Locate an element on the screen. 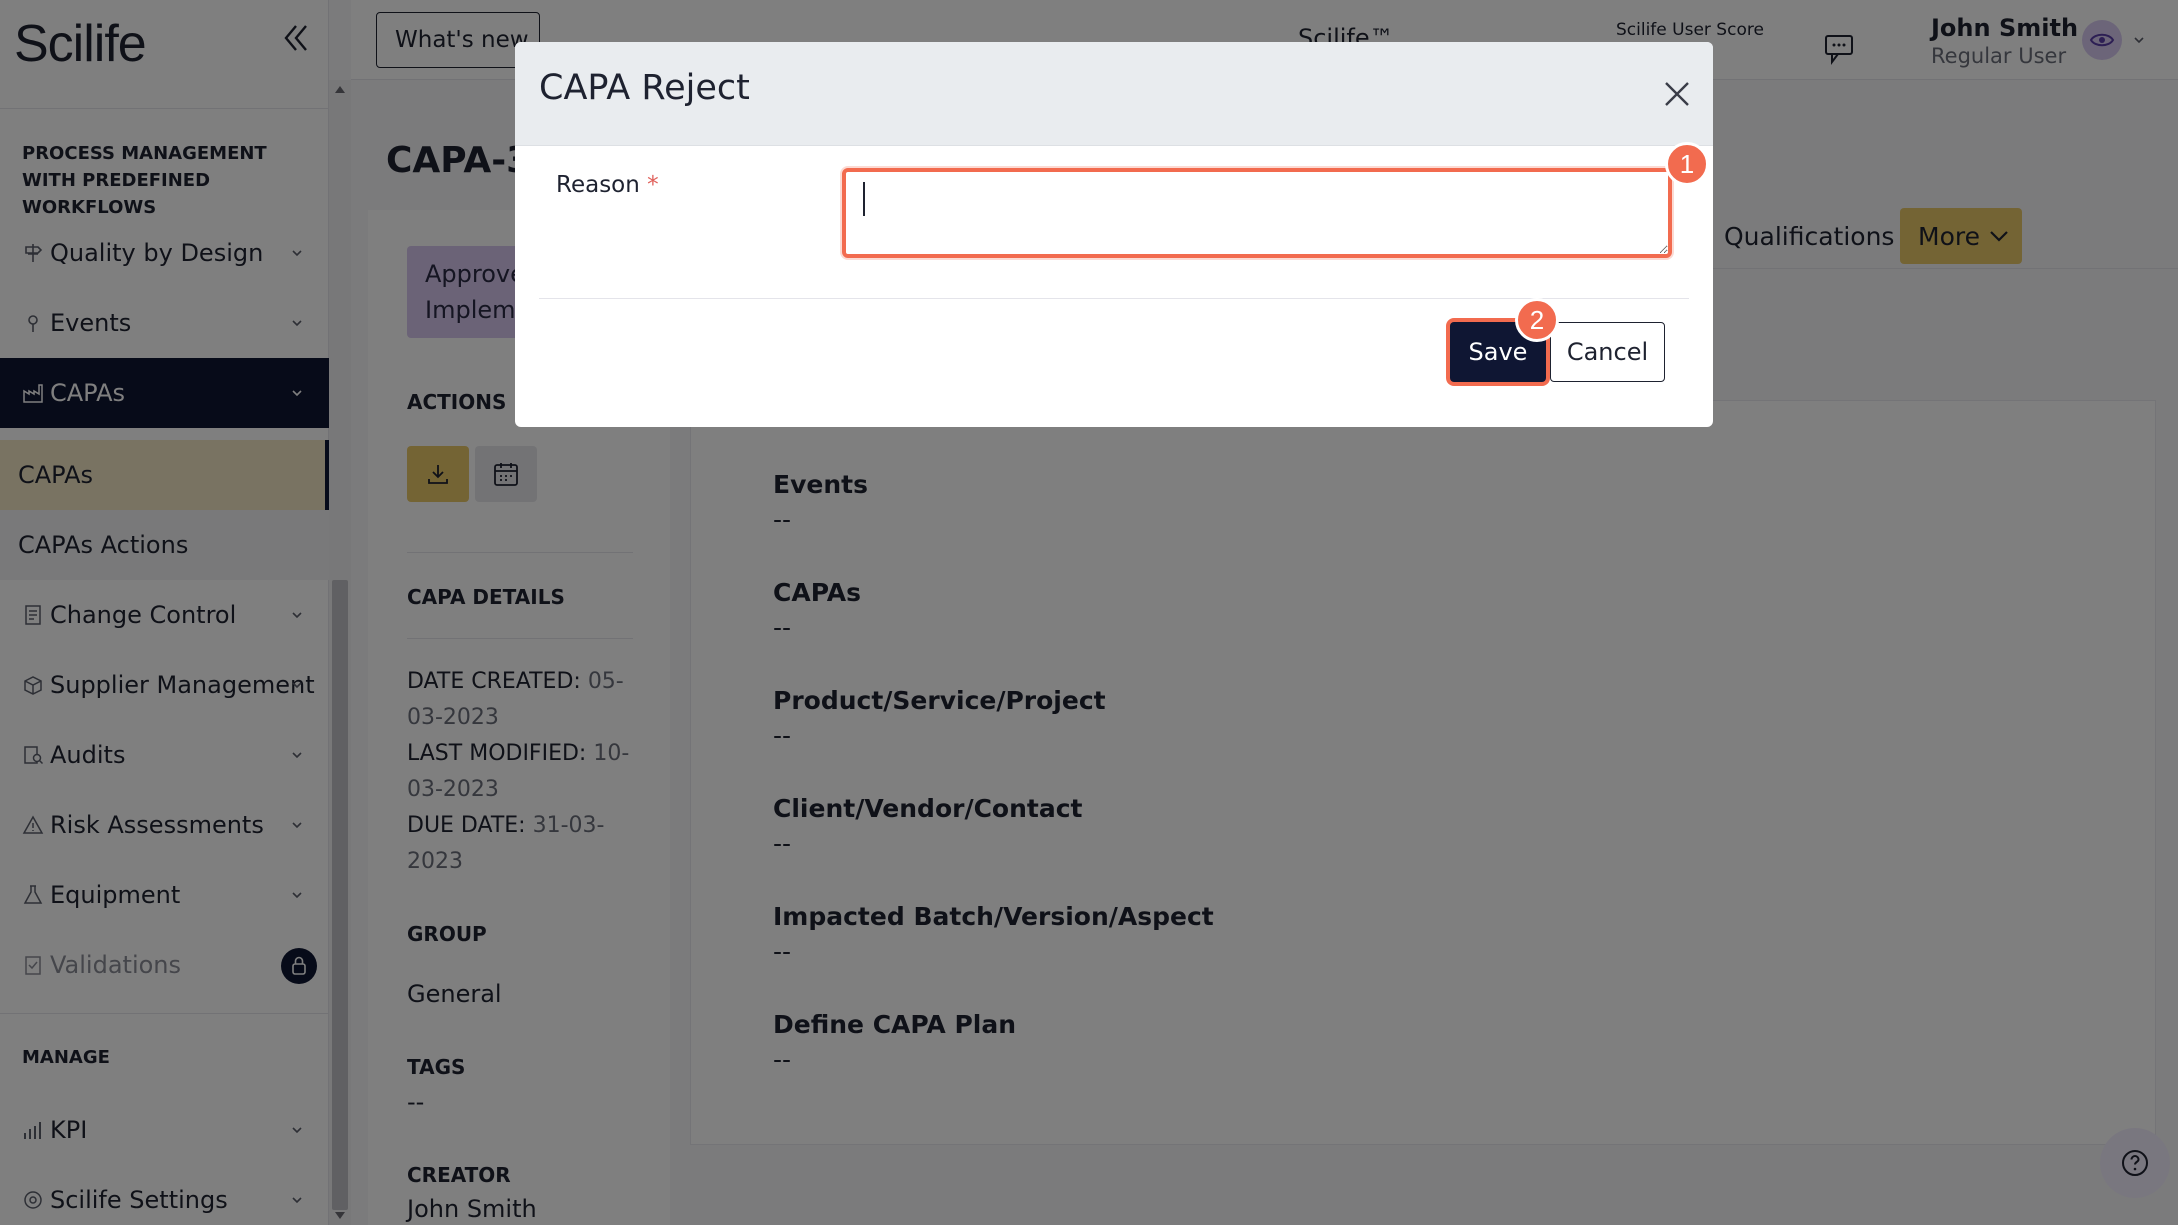 This screenshot has width=2178, height=1225. dialog-title: CAPA Reject is located at coordinates (644, 88).